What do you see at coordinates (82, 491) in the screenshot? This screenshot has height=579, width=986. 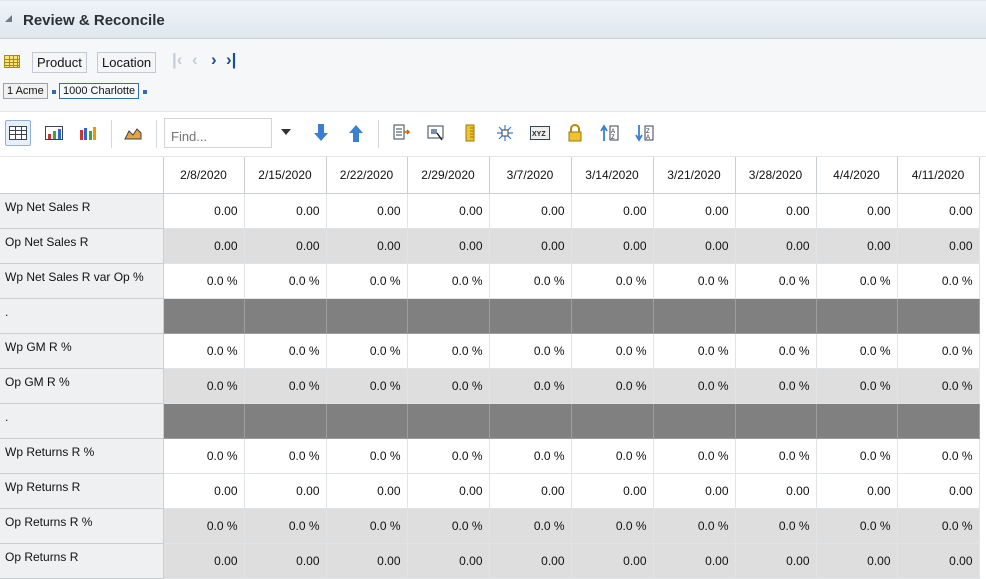 I see `row-header: Wp Returns R` at bounding box center [82, 491].